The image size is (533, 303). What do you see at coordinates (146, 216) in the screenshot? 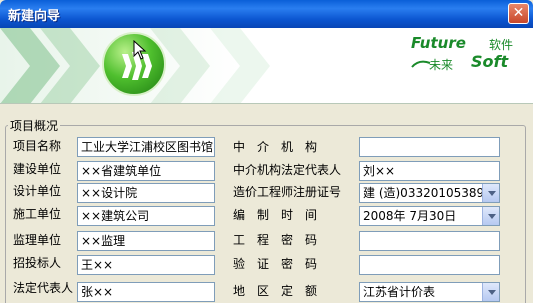
I see `contractor-field: ××建筑公司` at bounding box center [146, 216].